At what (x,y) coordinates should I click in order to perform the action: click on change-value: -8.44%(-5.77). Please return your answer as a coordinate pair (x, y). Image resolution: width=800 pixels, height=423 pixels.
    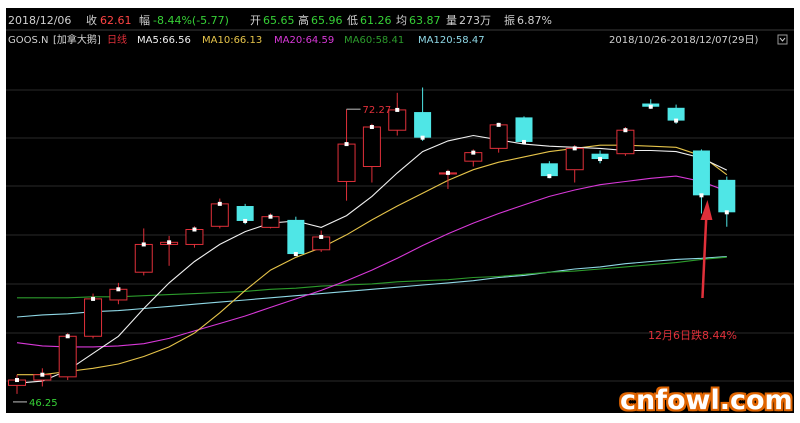
    Looking at the image, I should click on (191, 20).